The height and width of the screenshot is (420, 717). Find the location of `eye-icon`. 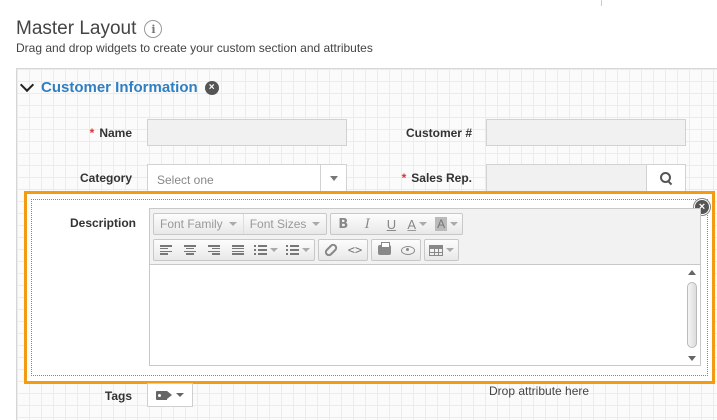

eye-icon is located at coordinates (408, 250).